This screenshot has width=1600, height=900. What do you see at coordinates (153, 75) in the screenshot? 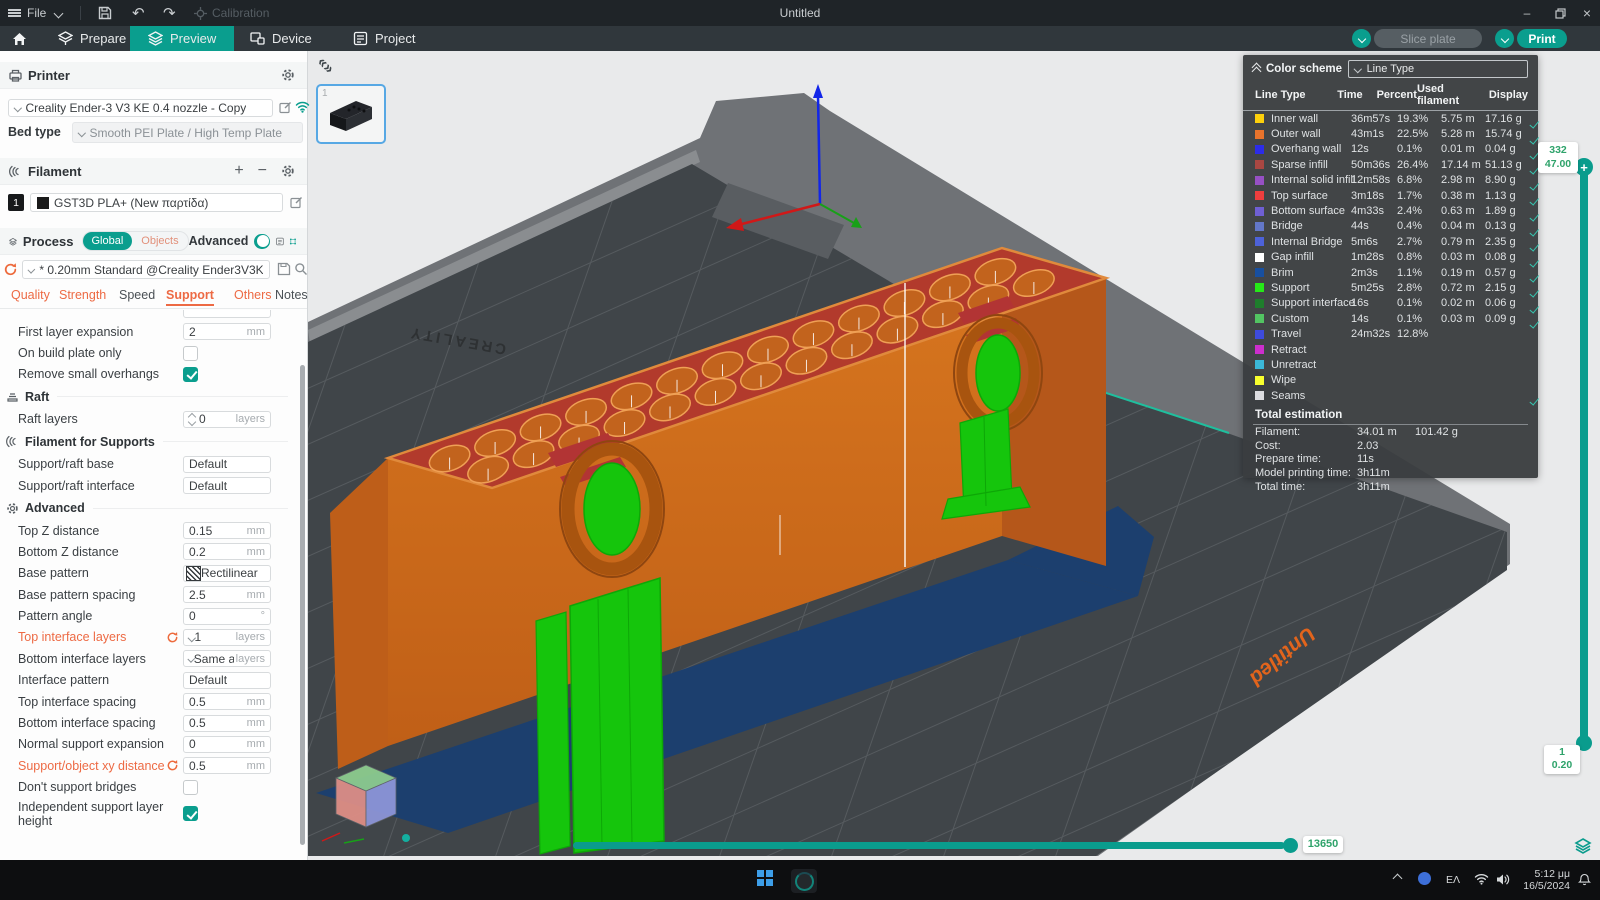
I see `printer-section-header: Printer` at bounding box center [153, 75].